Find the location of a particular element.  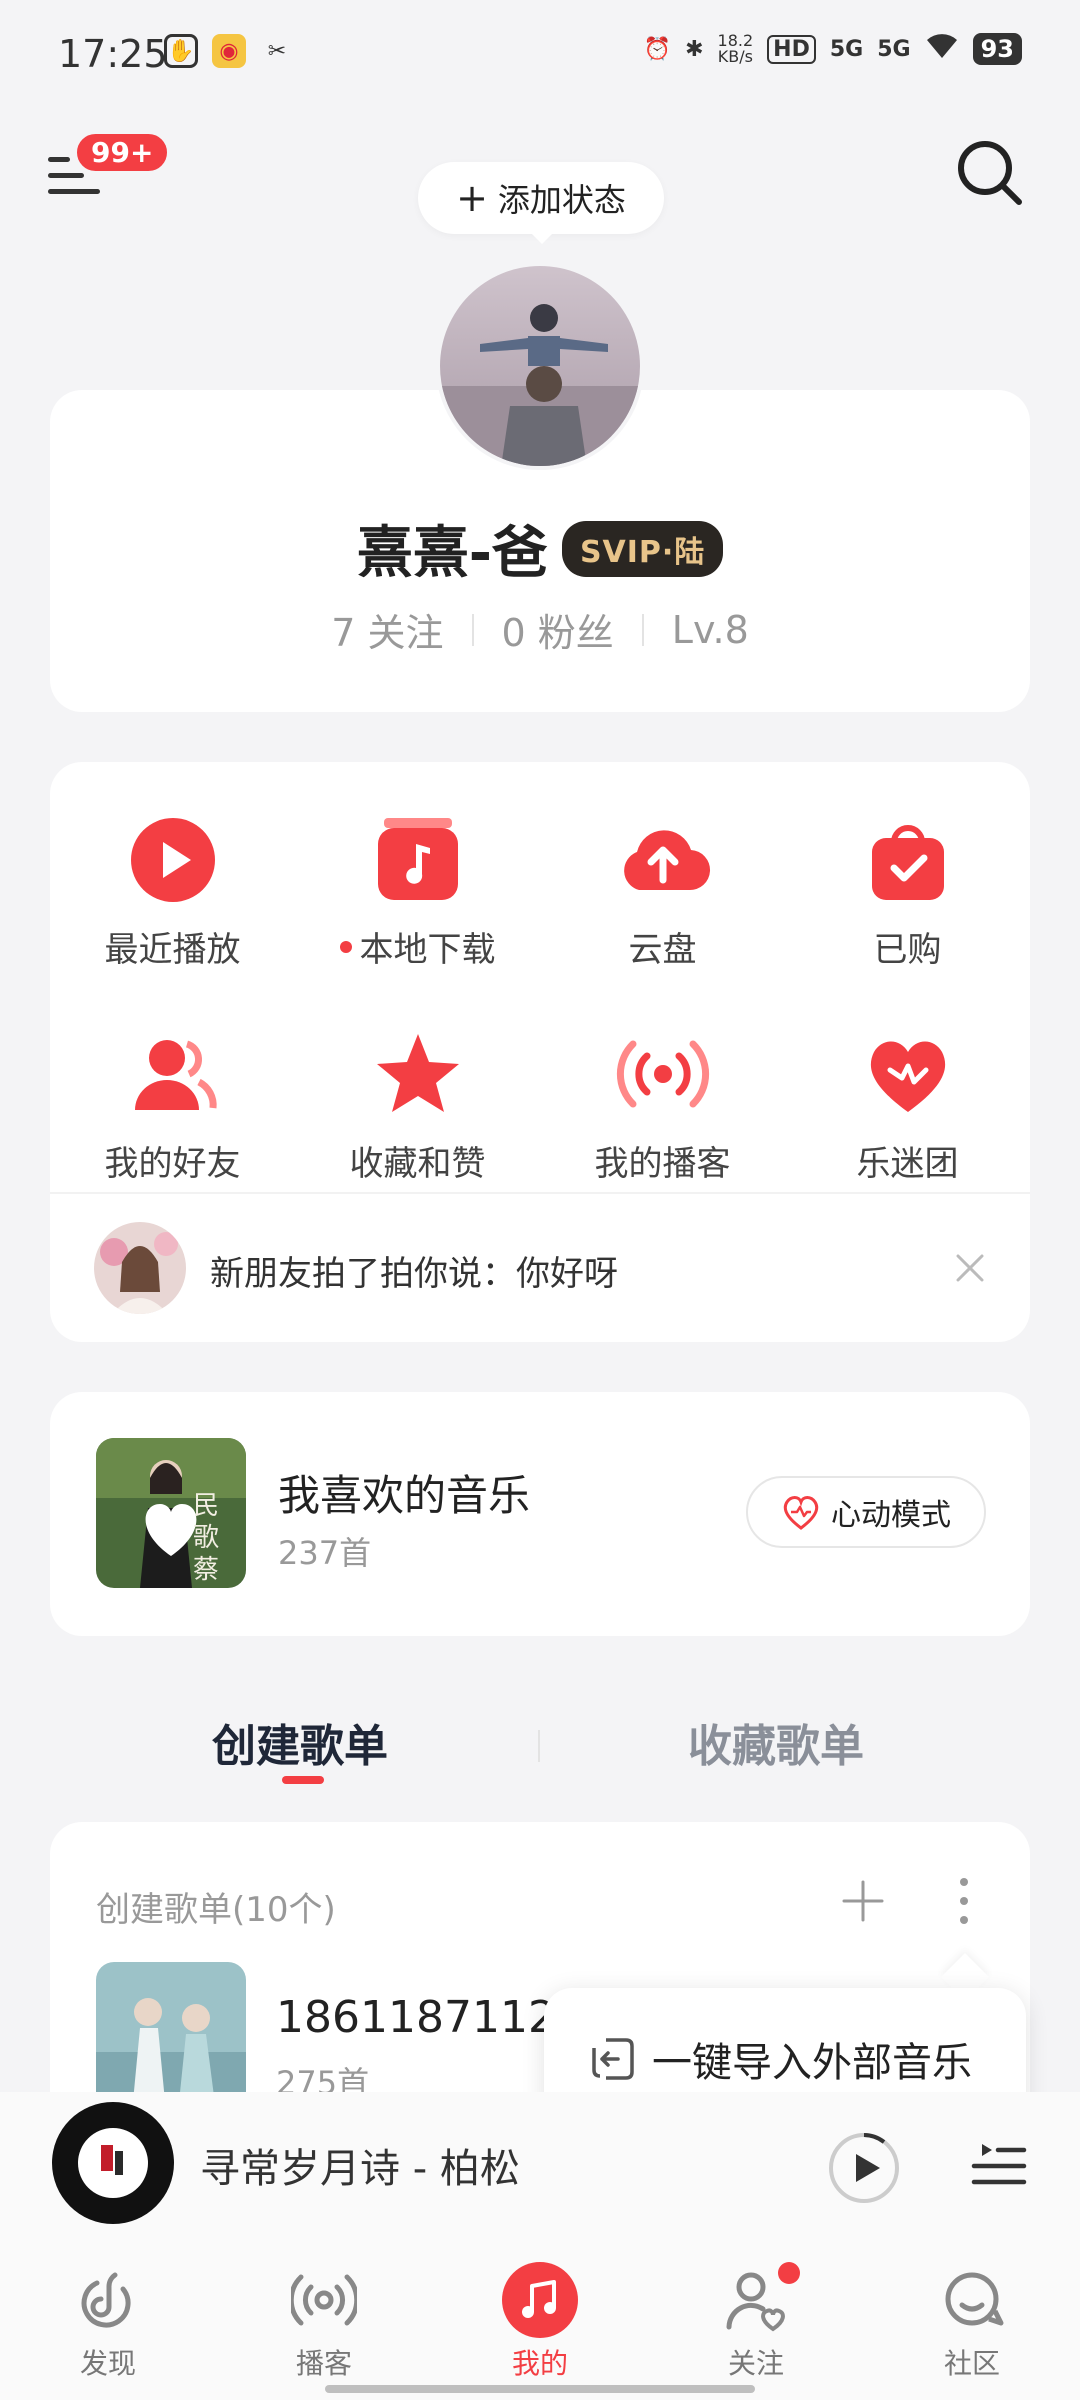

nav-community: 社区 is located at coordinates (972, 2322).